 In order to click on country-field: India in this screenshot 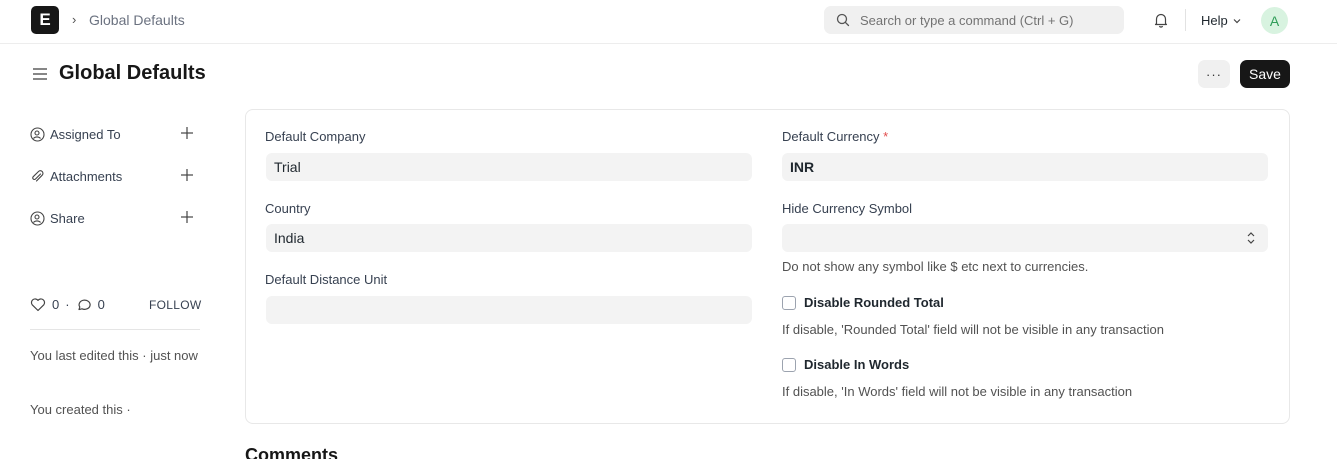, I will do `click(509, 238)`.